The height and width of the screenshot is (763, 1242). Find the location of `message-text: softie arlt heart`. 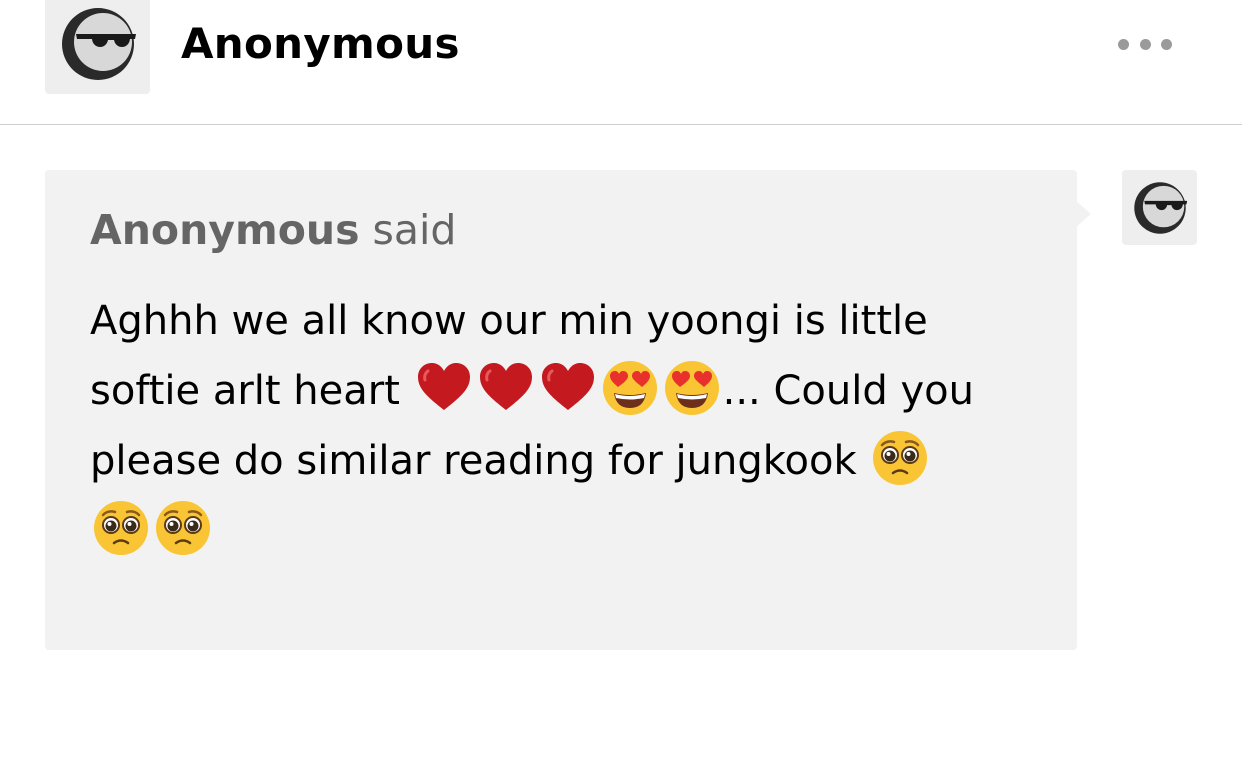

message-text: softie arlt heart is located at coordinates (251, 391).